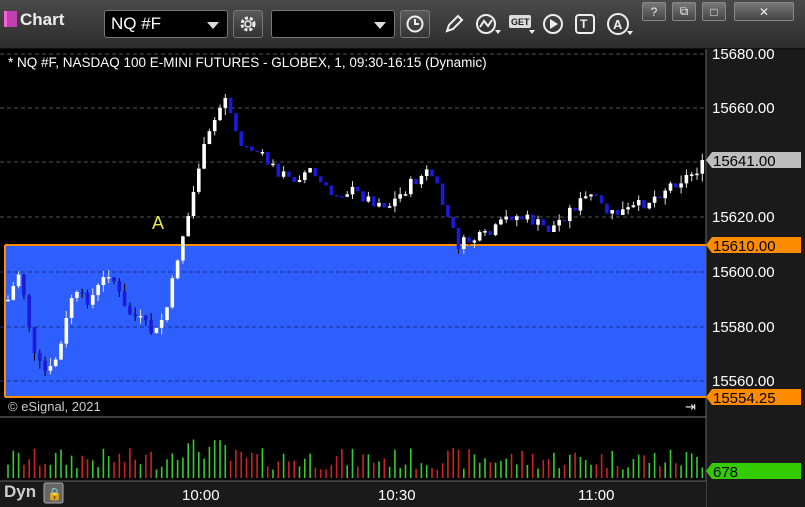 Image resolution: width=805 pixels, height=507 pixels. Describe the element at coordinates (714, 11) in the screenshot. I see `maximize-button: □` at that location.